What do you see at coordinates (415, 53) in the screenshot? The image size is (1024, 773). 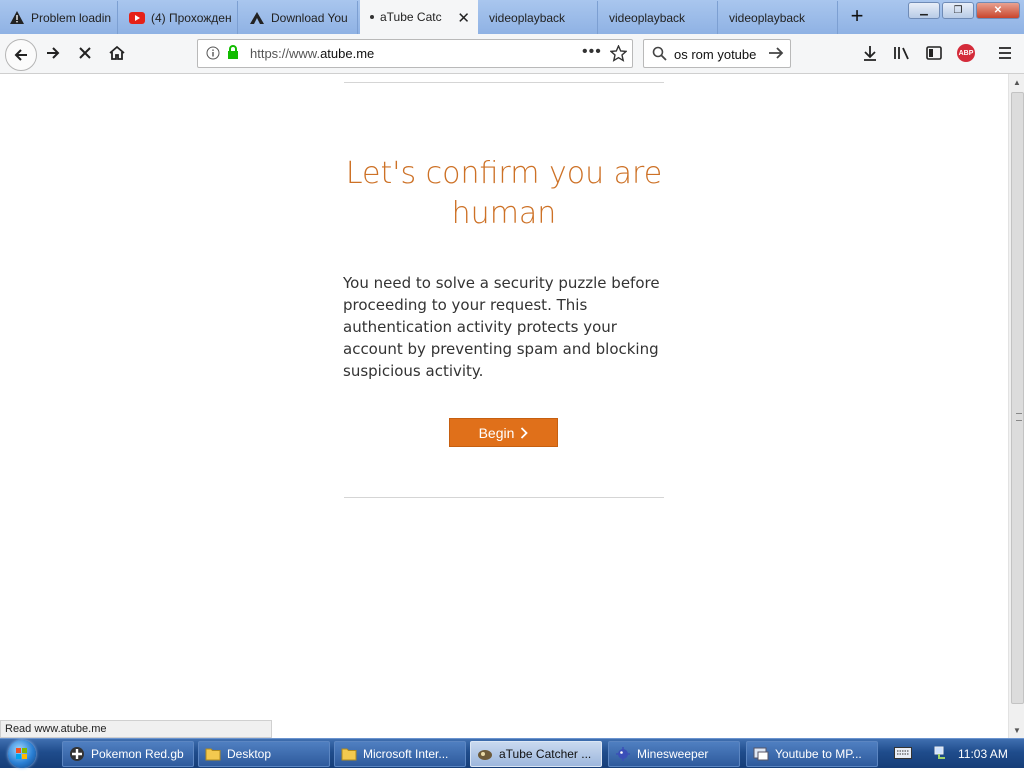 I see `address-bar: https://www.atube.me •••` at bounding box center [415, 53].